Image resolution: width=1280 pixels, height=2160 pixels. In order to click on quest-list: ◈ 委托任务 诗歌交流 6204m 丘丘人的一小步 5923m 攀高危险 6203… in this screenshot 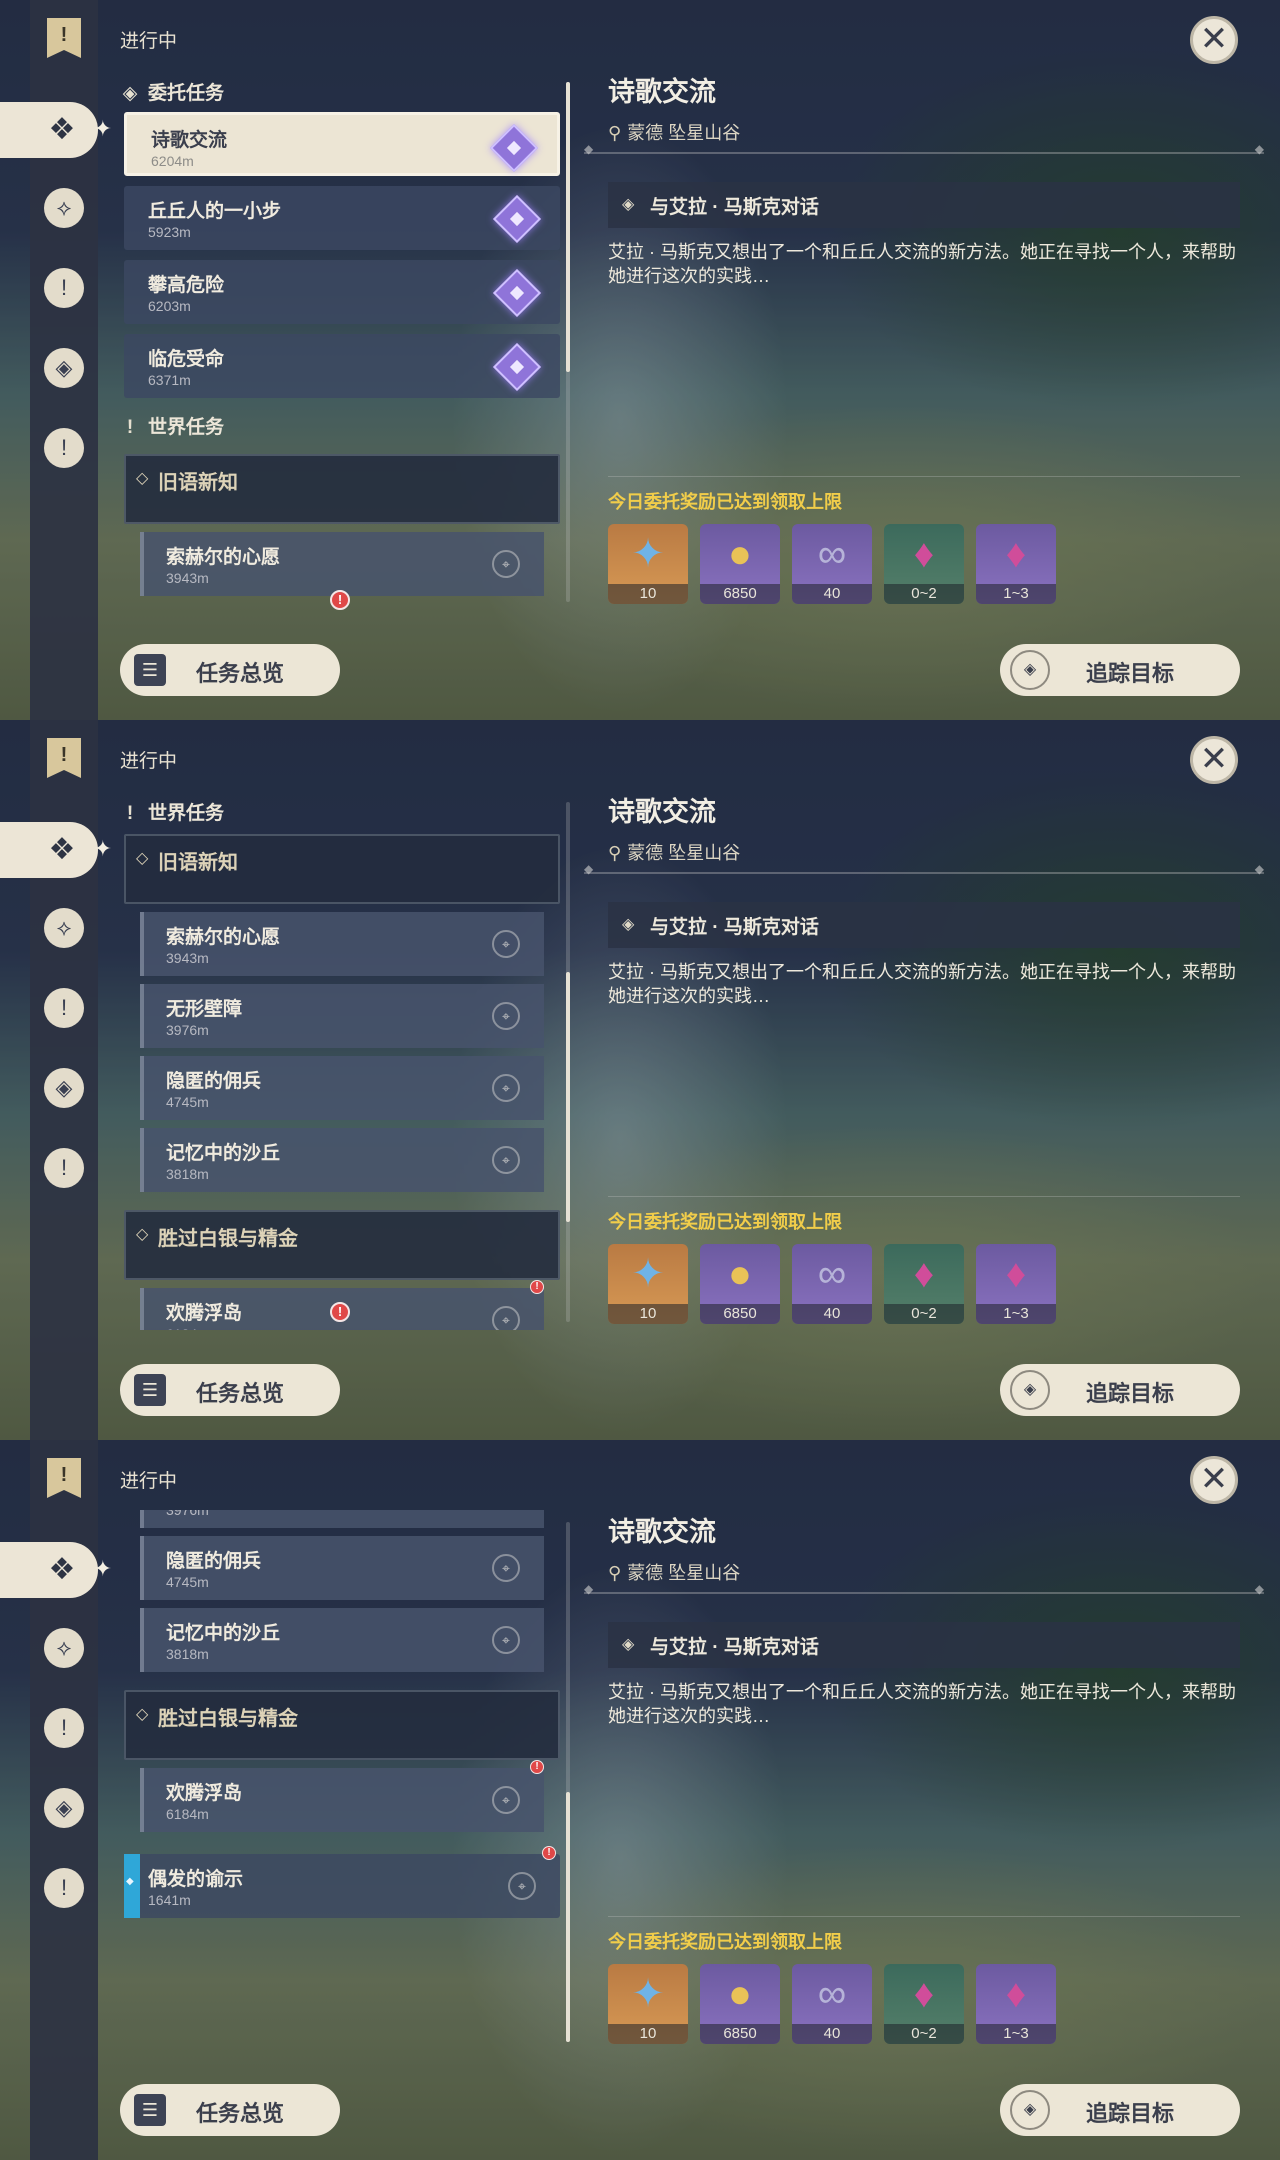, I will do `click(341, 340)`.